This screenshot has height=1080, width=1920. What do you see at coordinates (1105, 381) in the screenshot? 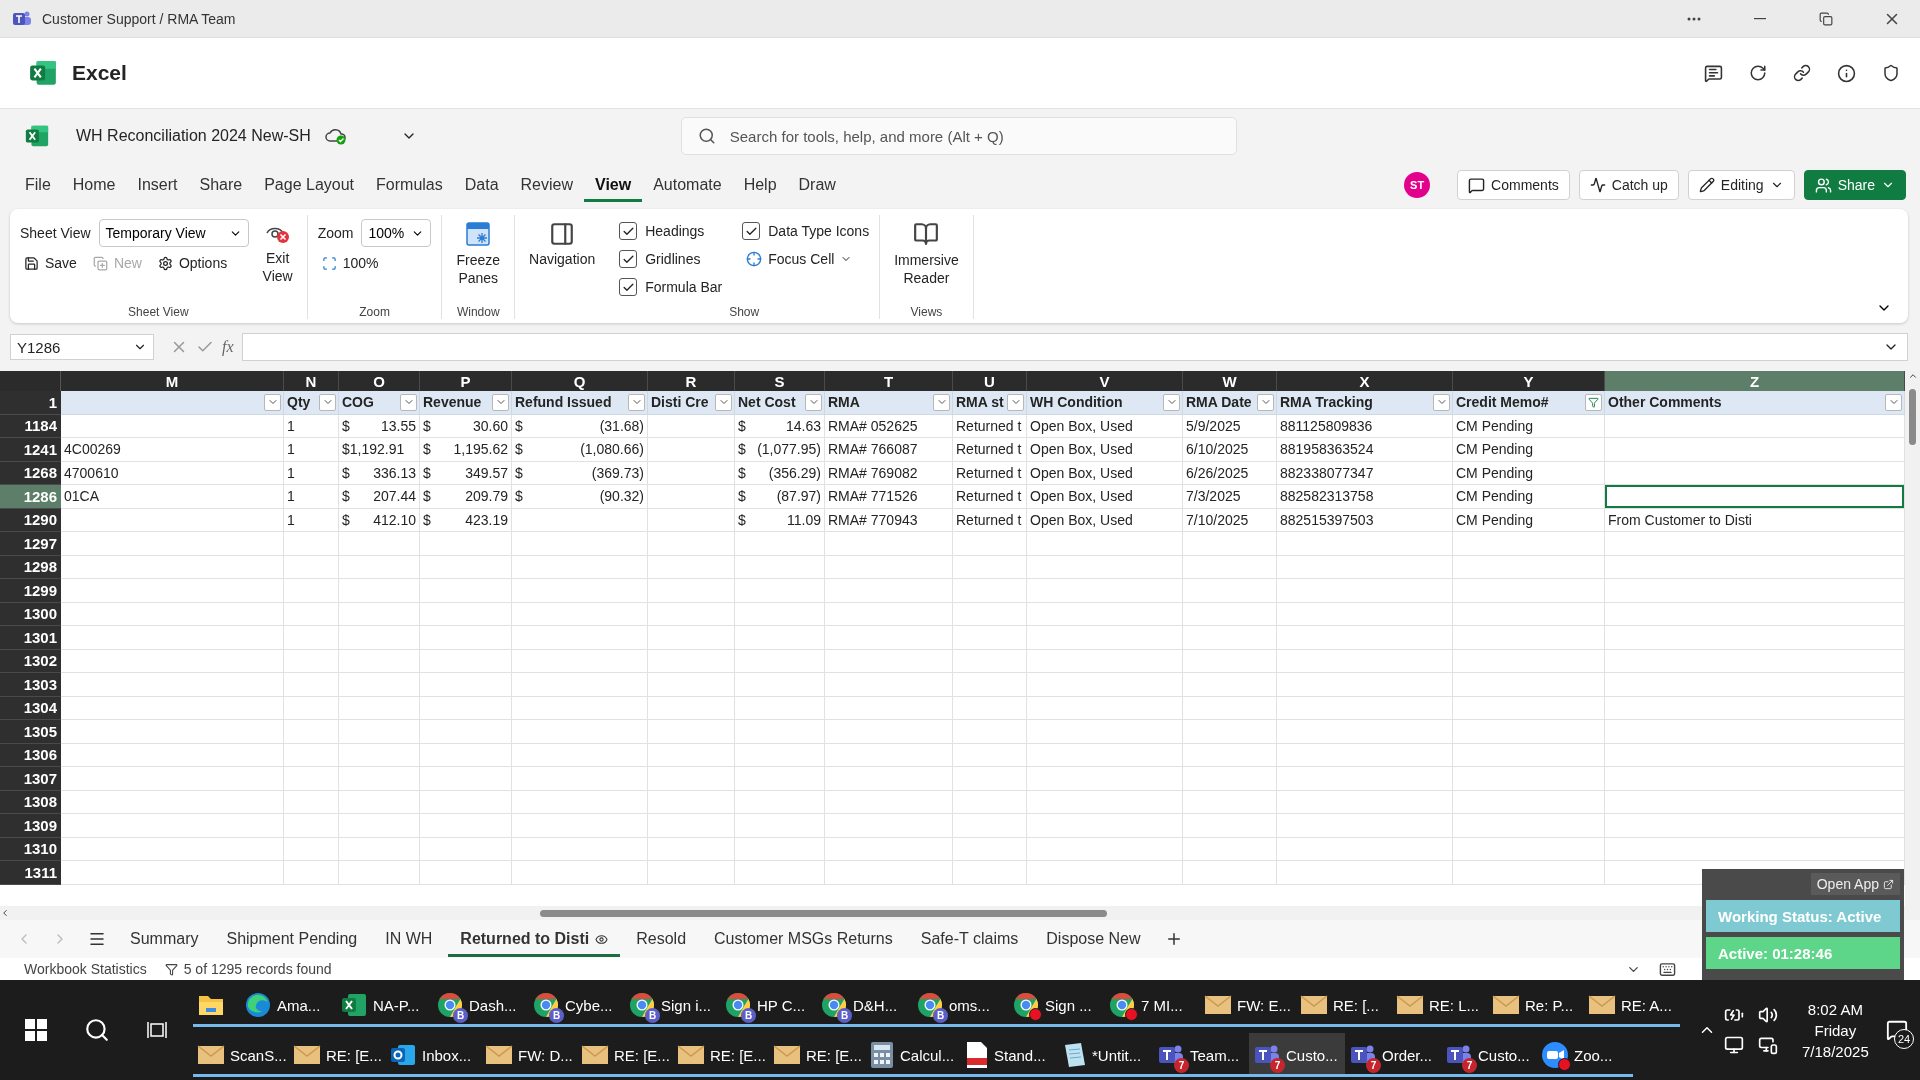
I see `column-letter: V` at bounding box center [1105, 381].